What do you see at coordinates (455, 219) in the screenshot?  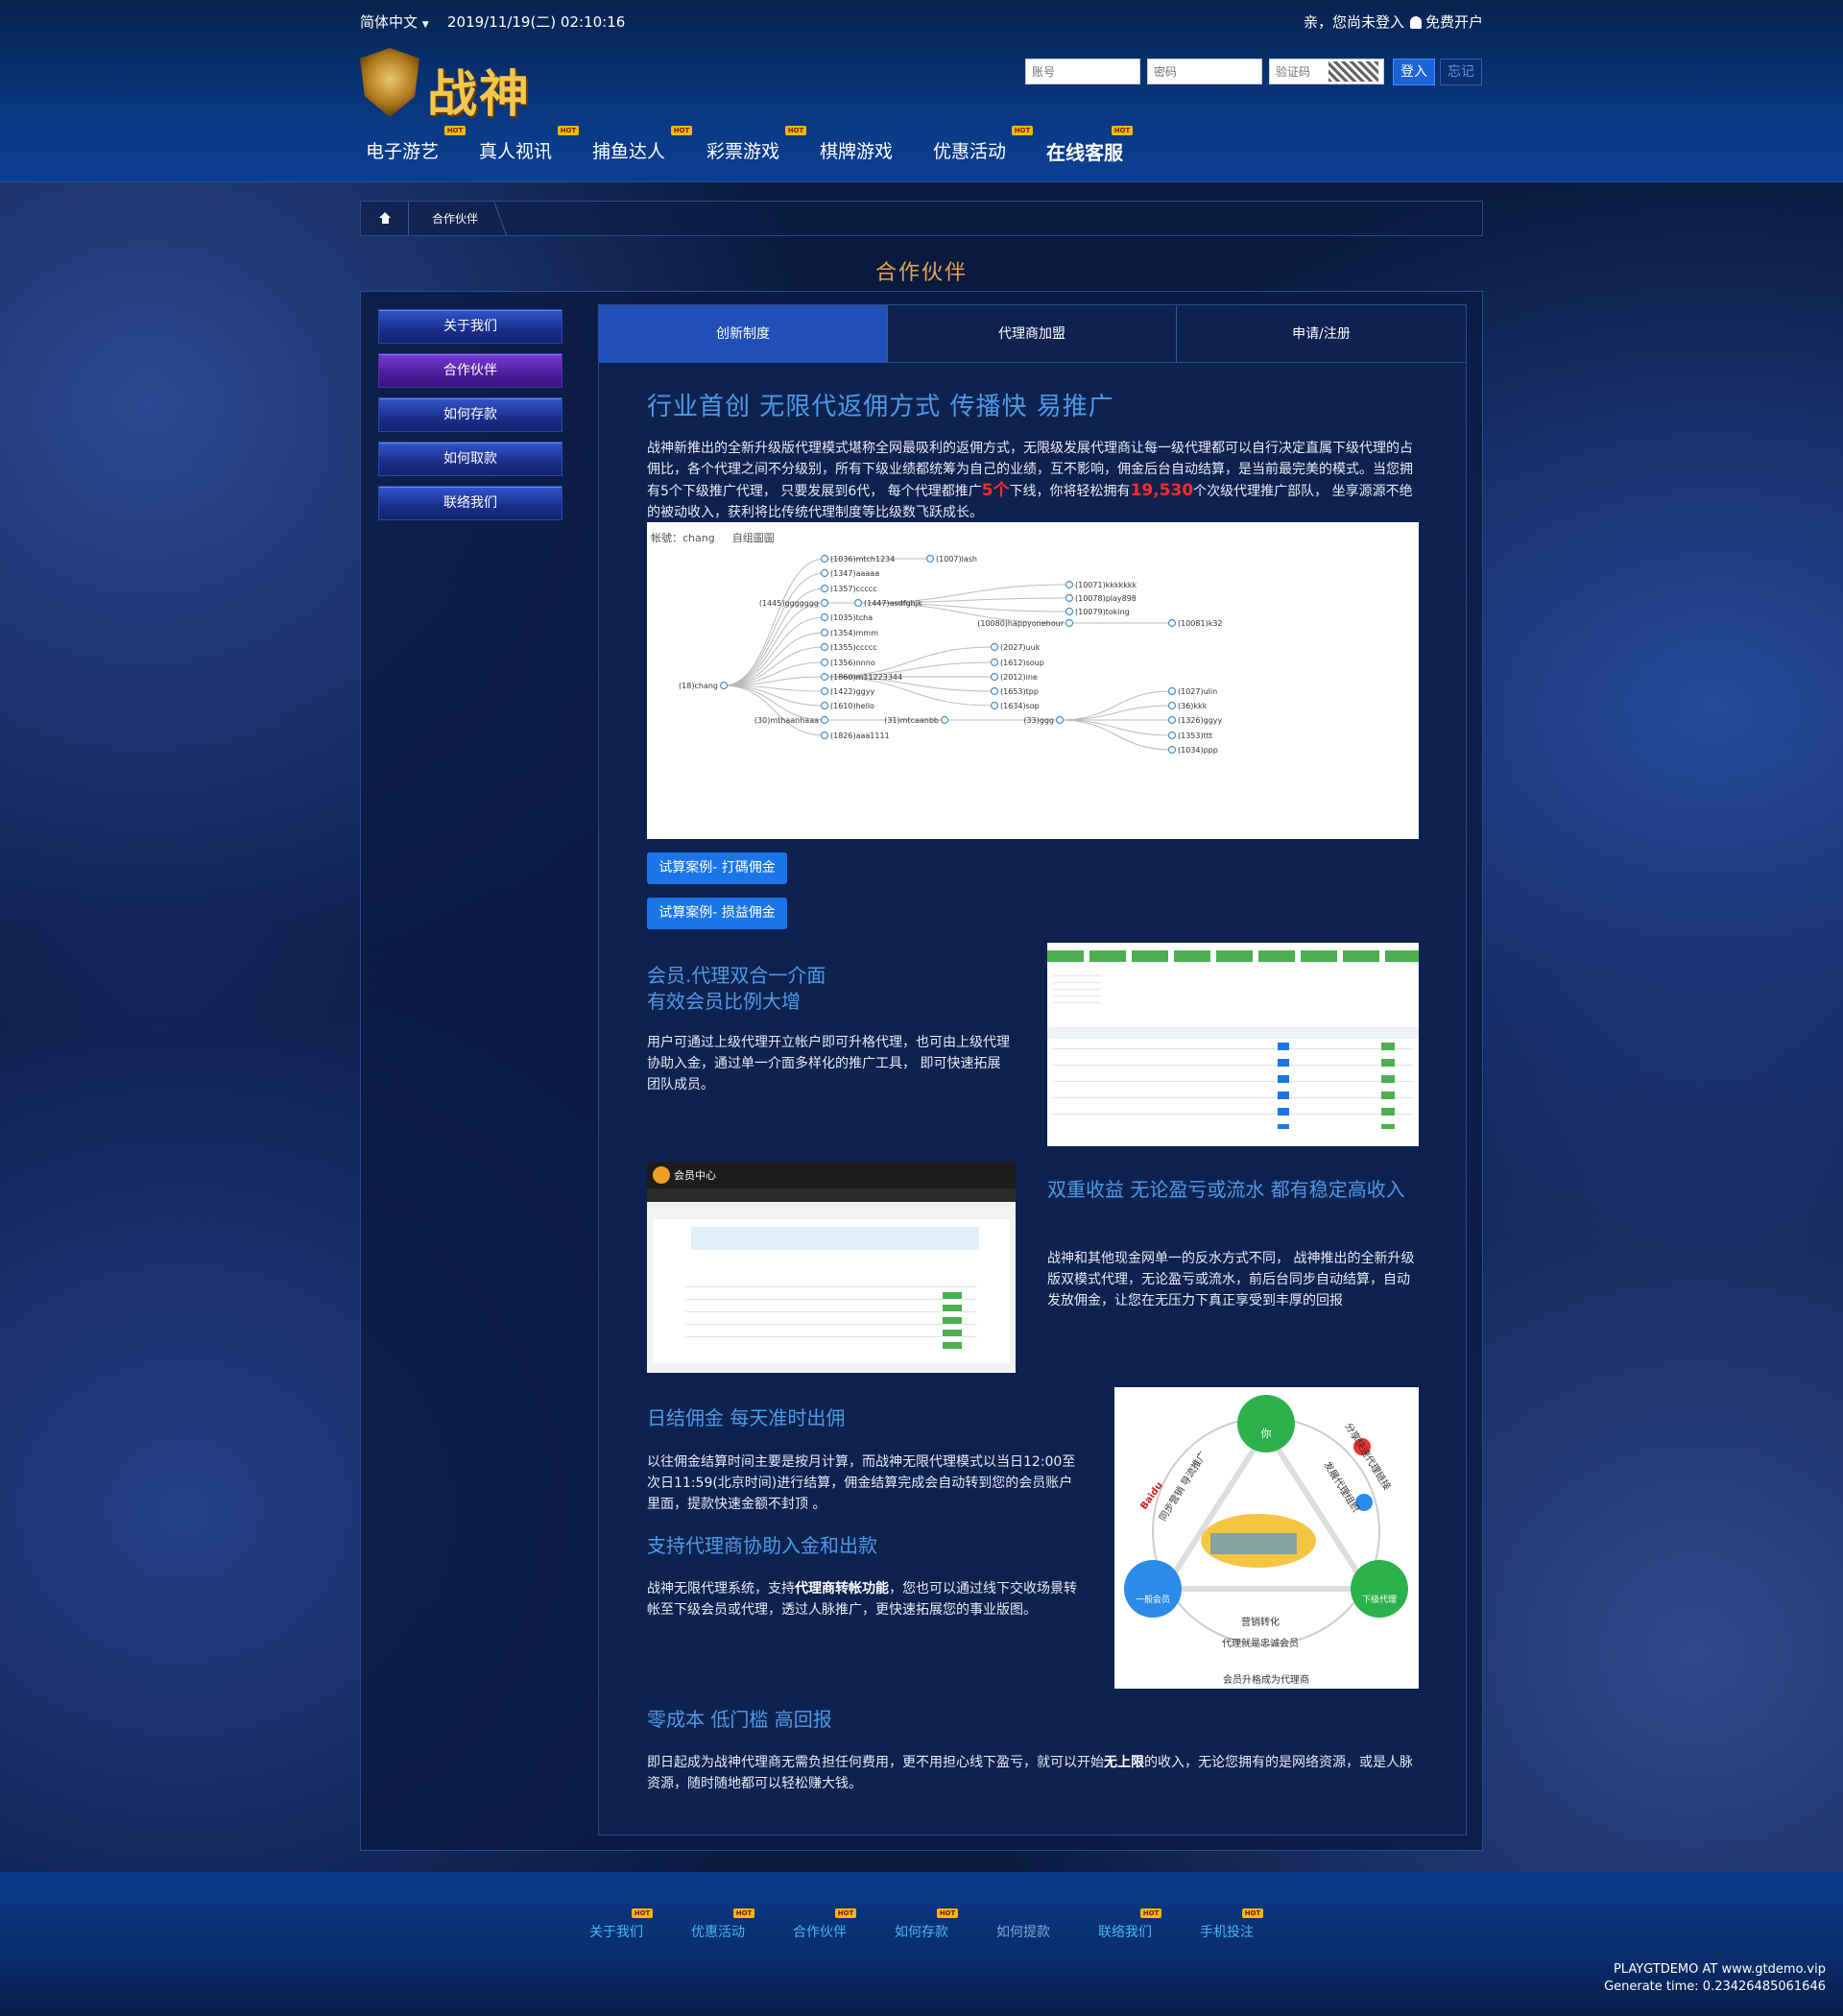 I see `breadcrumb-current: 合作伙伴` at bounding box center [455, 219].